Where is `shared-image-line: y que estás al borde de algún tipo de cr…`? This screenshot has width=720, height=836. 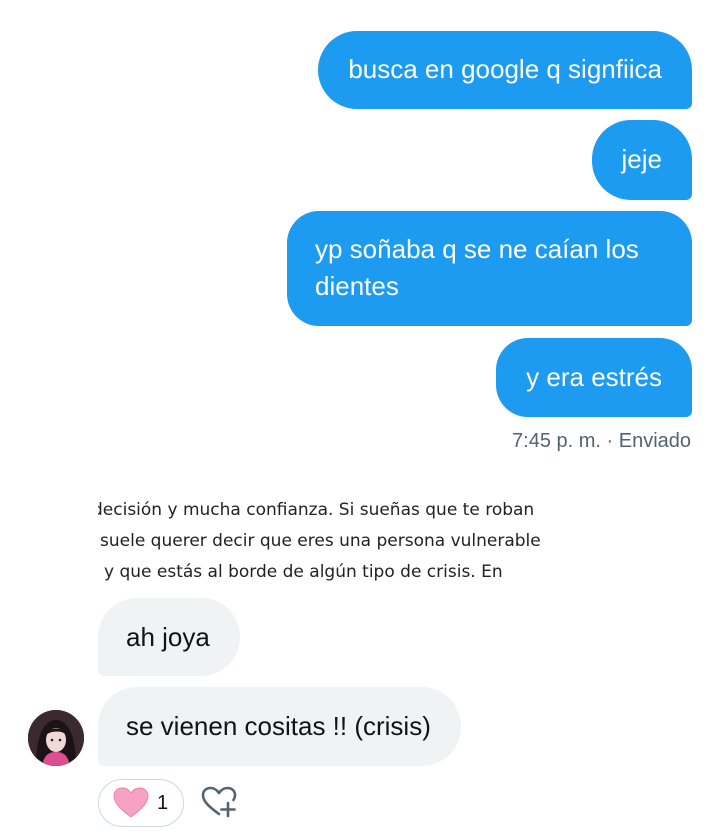
shared-image-line: y que estás al borde de algún tipo de cr… is located at coordinates (303, 572).